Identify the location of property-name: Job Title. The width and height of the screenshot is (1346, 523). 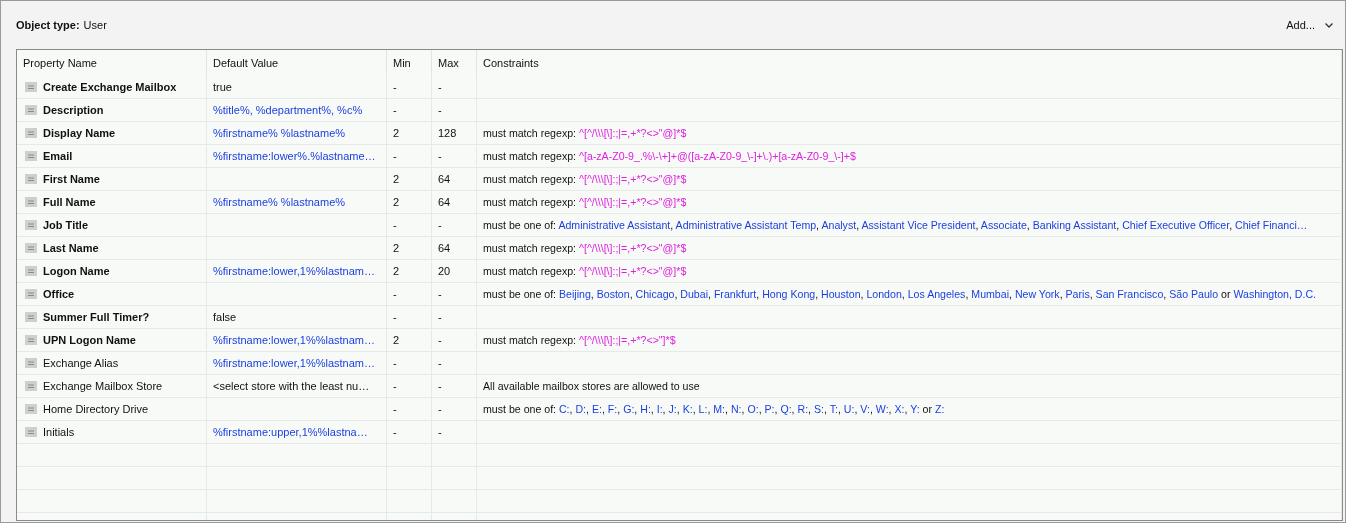
(66, 225).